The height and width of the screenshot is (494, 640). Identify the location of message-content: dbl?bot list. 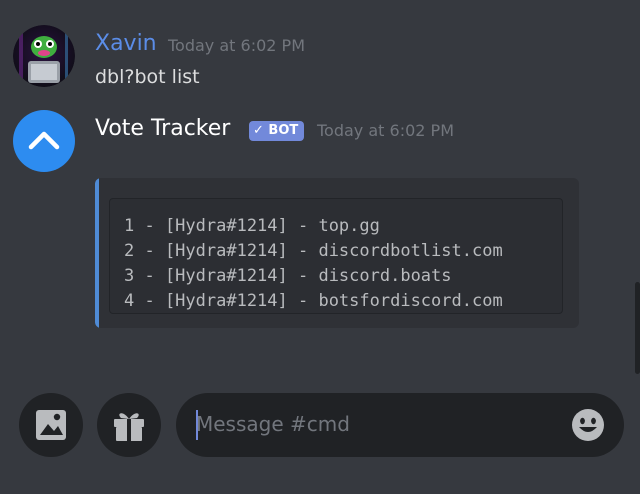
(147, 77).